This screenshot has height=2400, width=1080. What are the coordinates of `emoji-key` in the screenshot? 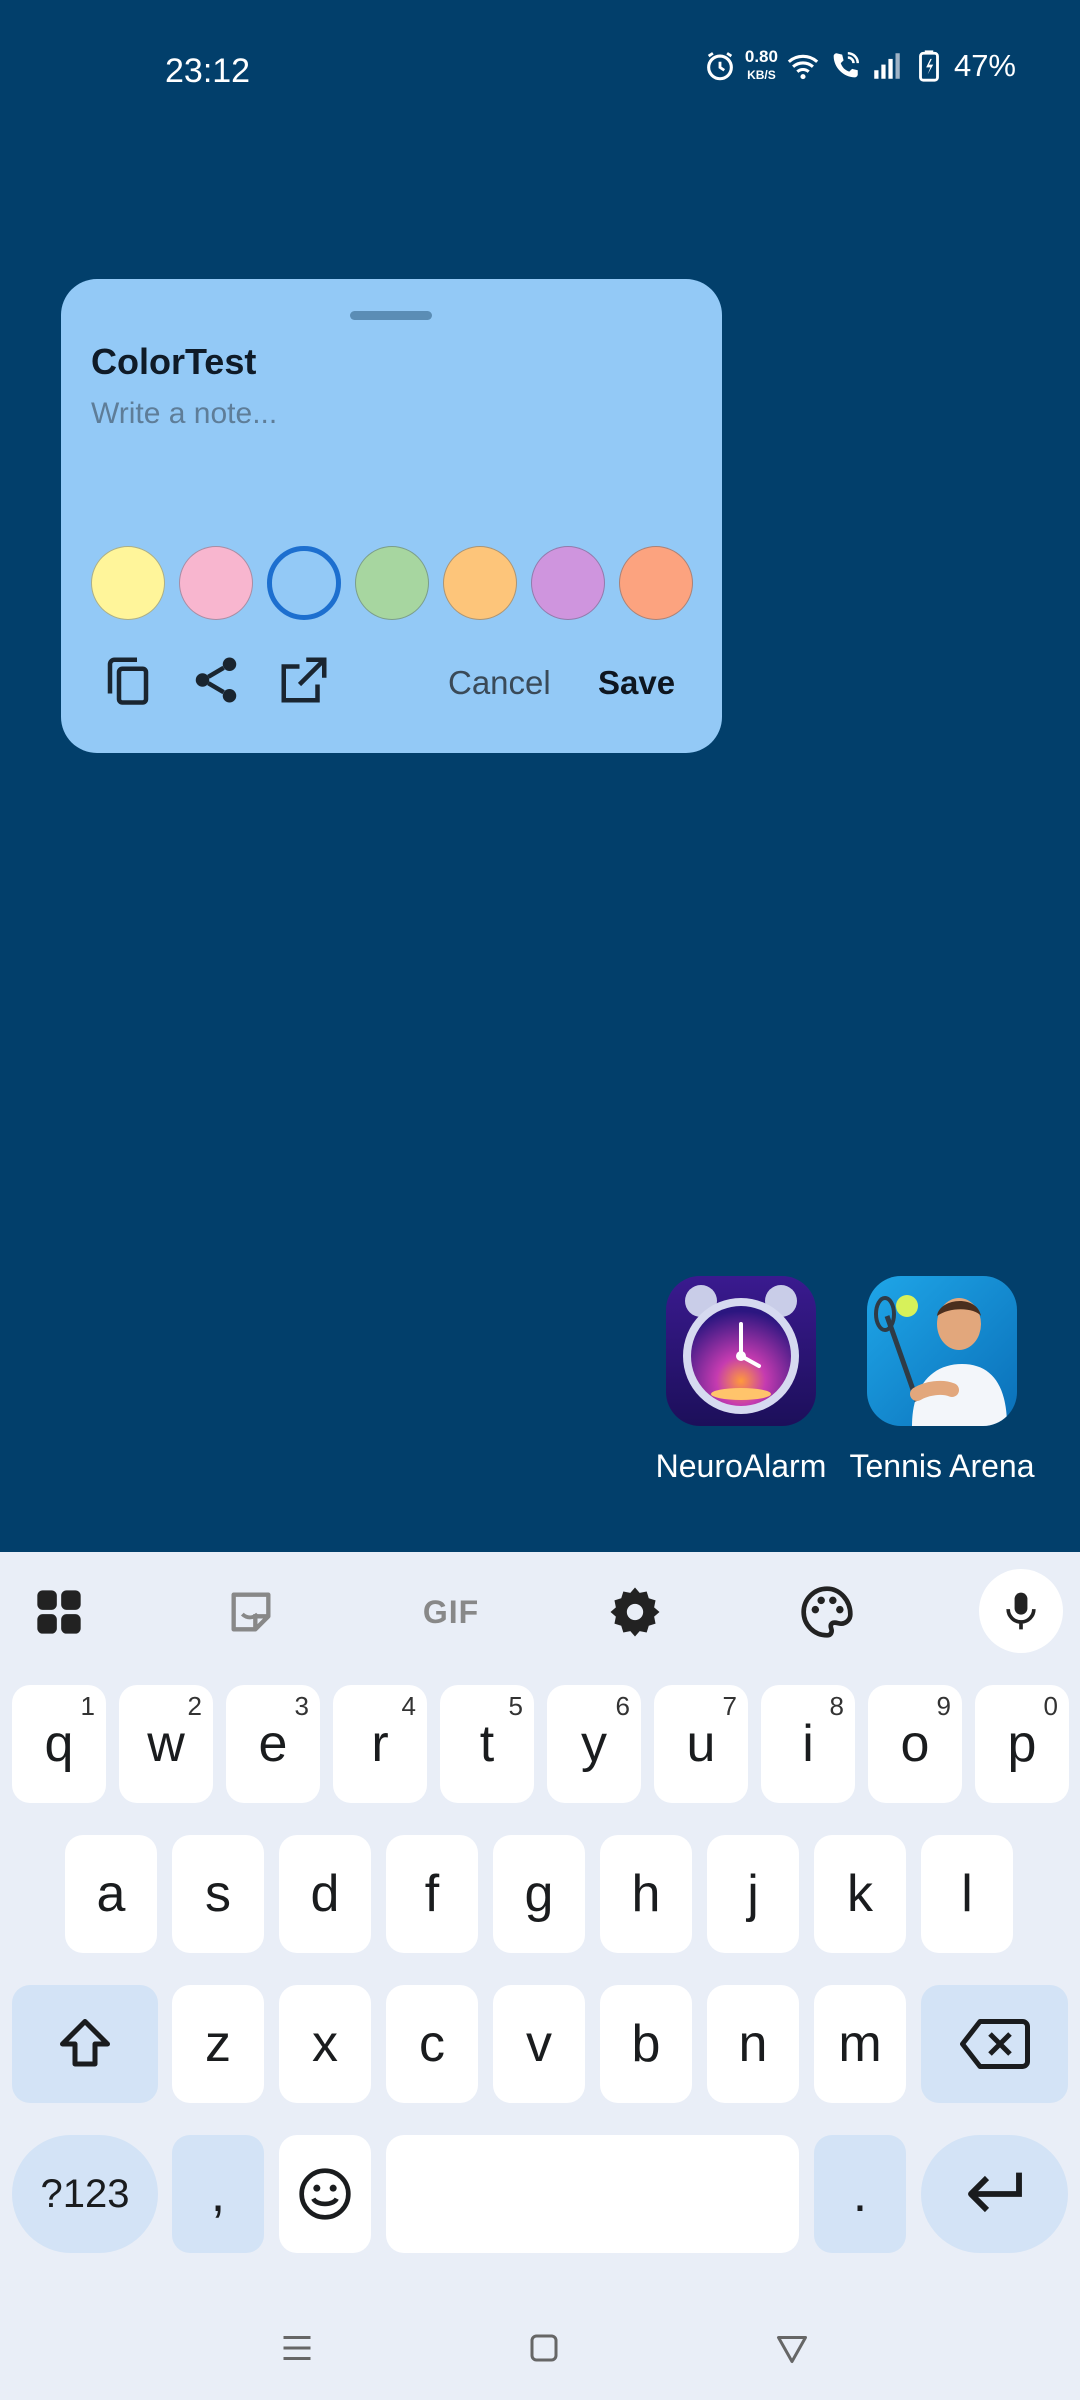 It's located at (325, 2194).